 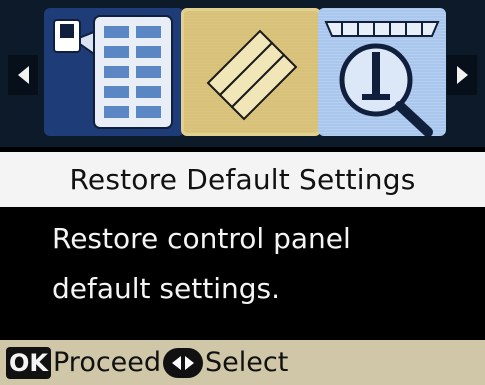 I want to click on mini-left-arrow-icon, so click(x=177, y=362).